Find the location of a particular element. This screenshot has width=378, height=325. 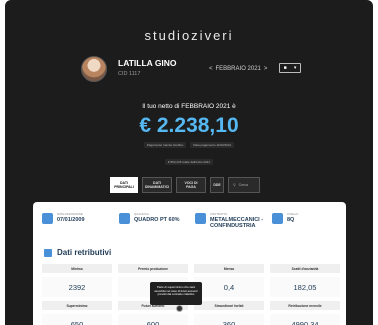

search-input: ⚲ Cerca is located at coordinates (244, 185).